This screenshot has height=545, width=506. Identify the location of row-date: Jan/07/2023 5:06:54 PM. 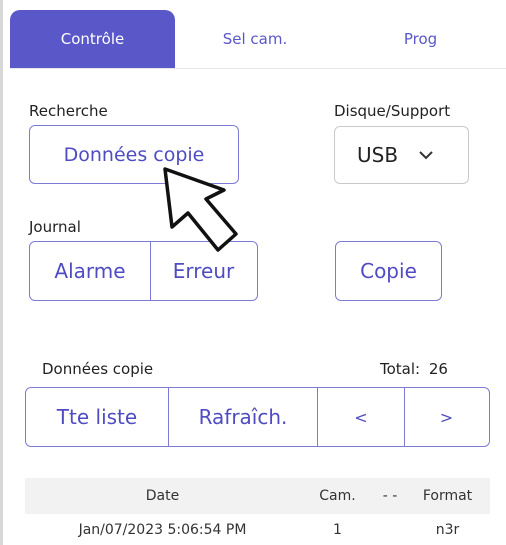
(162, 529).